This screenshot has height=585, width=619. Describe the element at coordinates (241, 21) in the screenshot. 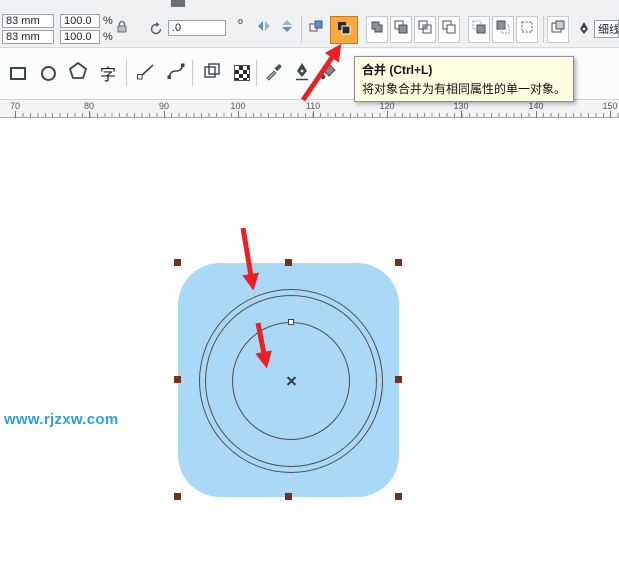

I see `degree-symbol: o` at that location.